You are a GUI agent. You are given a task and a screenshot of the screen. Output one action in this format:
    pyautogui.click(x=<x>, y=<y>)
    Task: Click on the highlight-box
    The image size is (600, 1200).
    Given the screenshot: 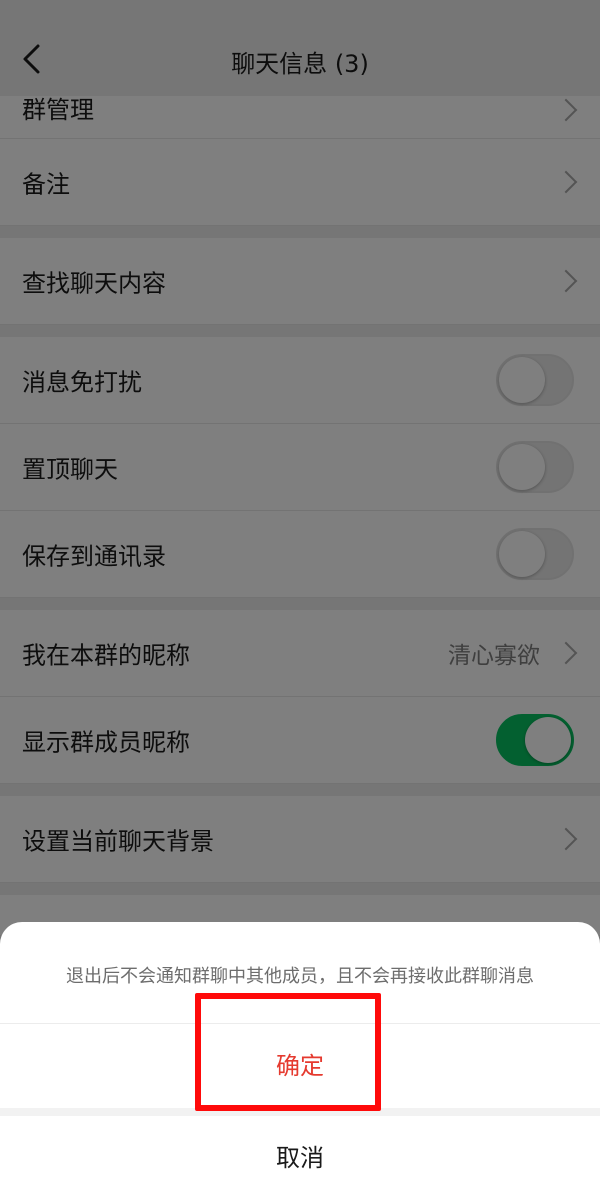 What is the action you would take?
    pyautogui.click(x=288, y=1052)
    